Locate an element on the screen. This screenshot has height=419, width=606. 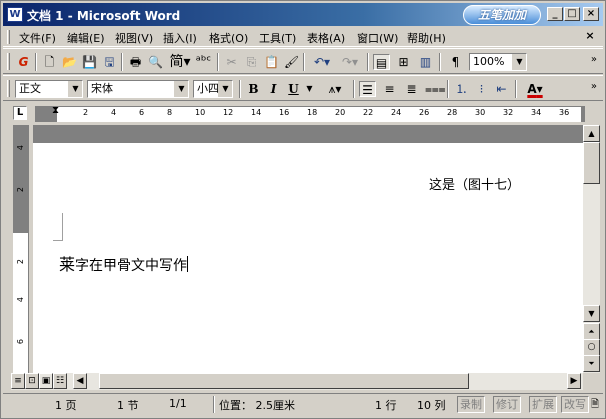
status-page-of: 1/1 is located at coordinates (178, 403).